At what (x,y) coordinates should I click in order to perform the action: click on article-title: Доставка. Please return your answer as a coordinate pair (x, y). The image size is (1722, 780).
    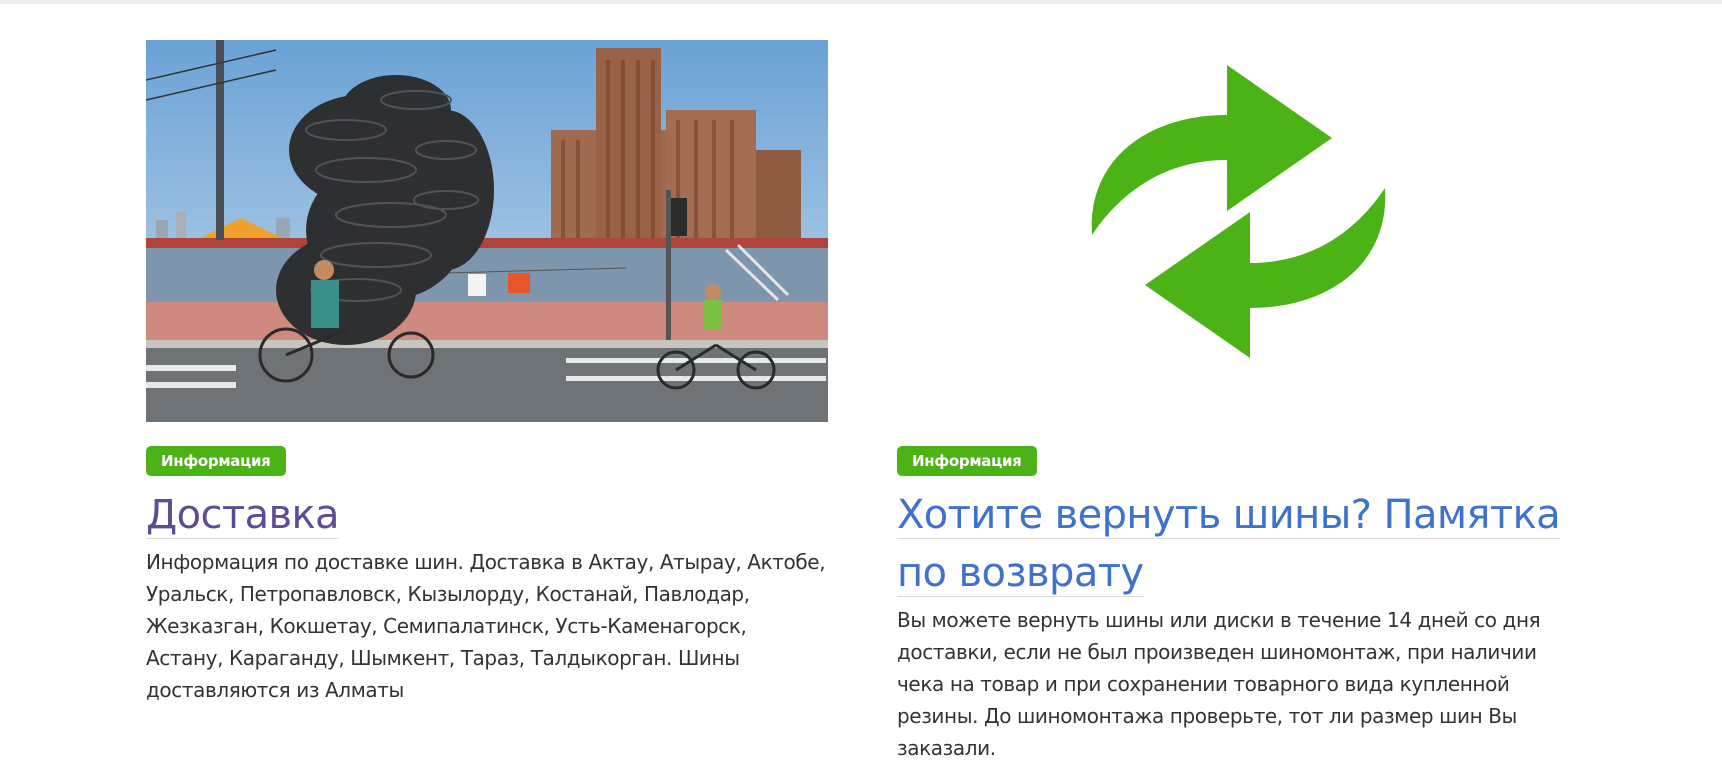
    Looking at the image, I should click on (487, 515).